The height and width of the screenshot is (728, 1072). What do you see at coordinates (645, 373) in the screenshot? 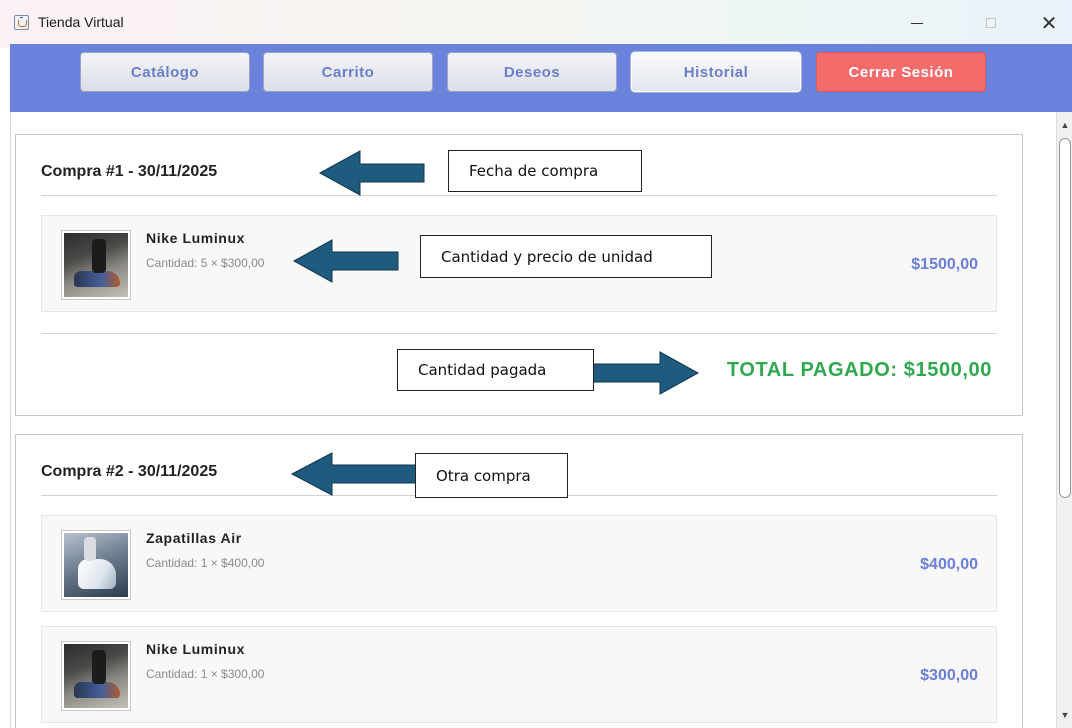
I see `annotation-arrow-right-icon` at bounding box center [645, 373].